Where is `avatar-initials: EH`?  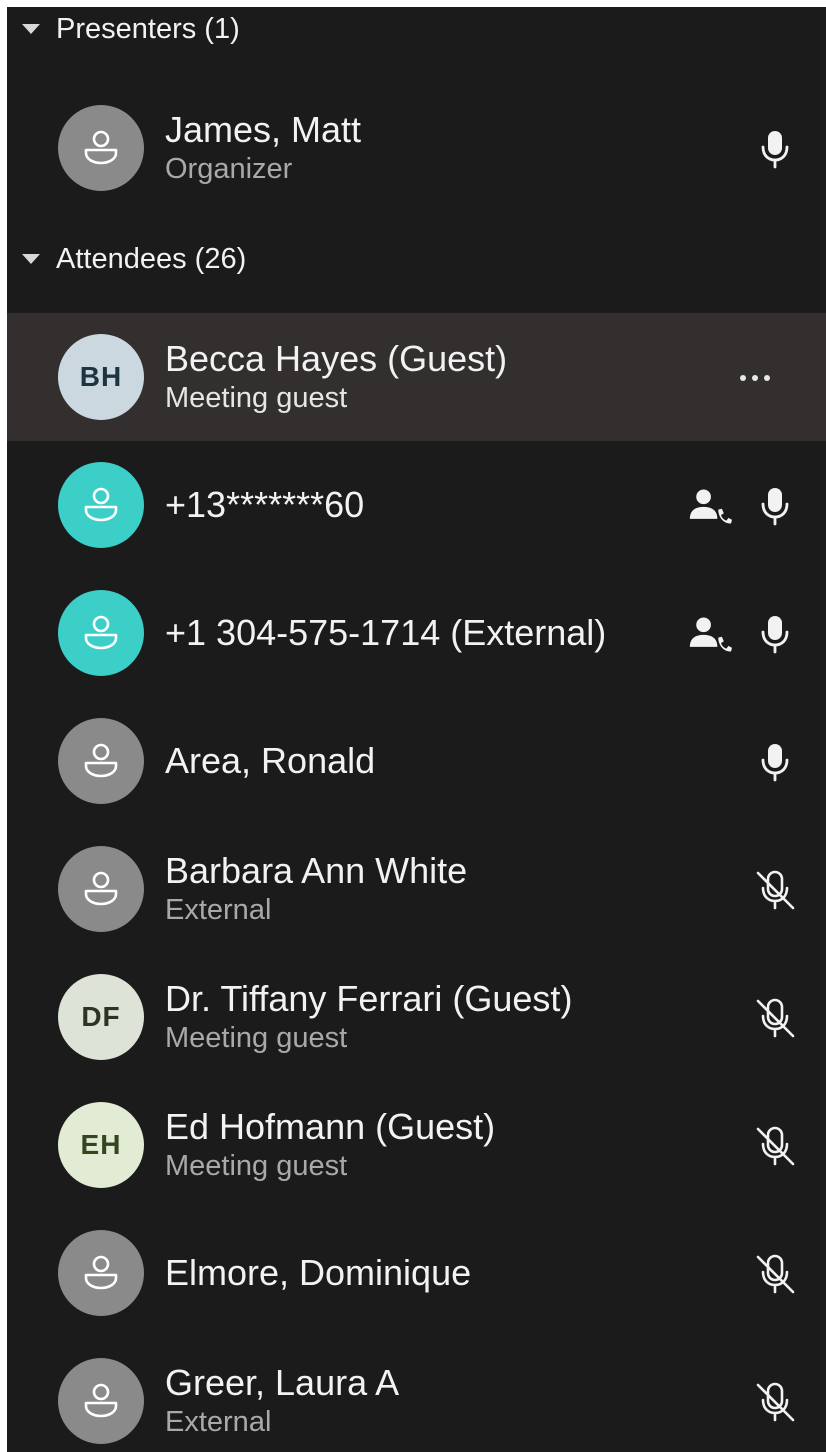 avatar-initials: EH is located at coordinates (101, 1144).